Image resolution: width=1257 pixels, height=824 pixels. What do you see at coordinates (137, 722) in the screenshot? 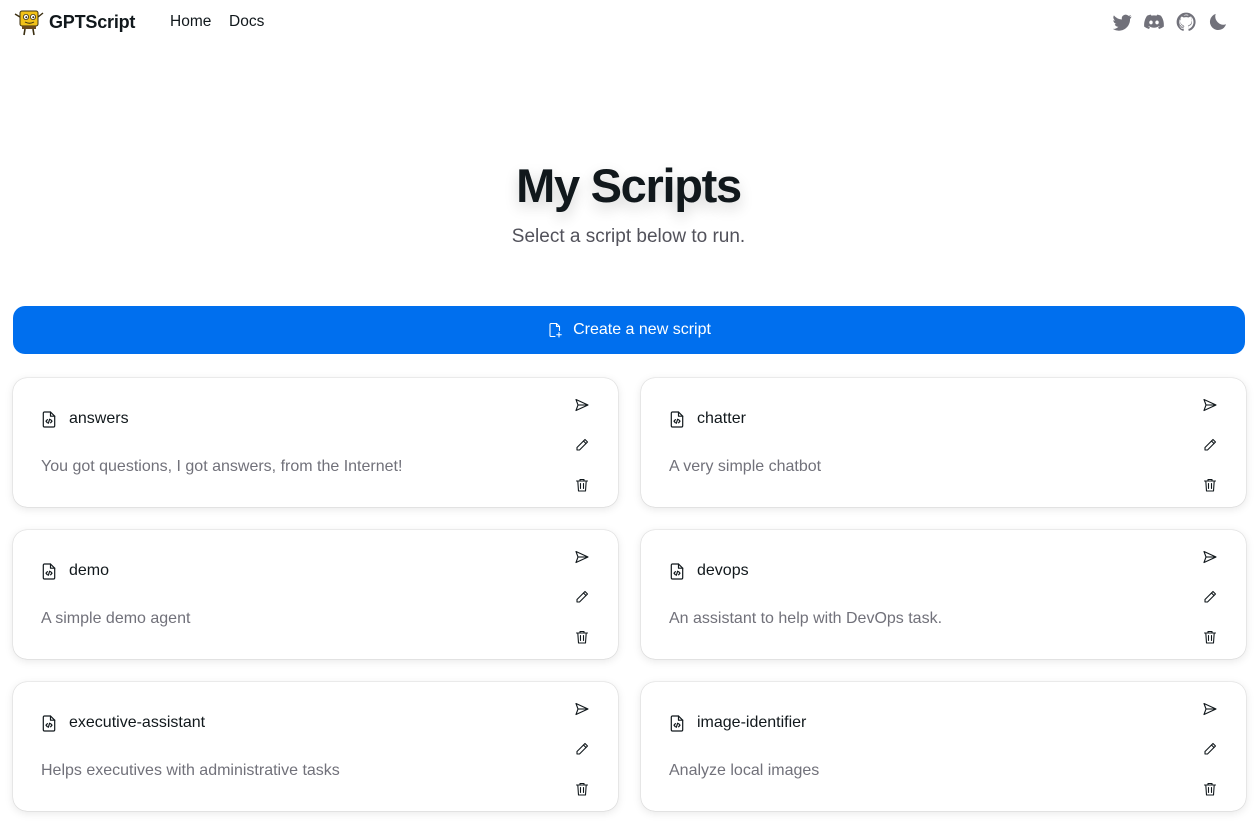
I see `script-name: executive-assistant` at bounding box center [137, 722].